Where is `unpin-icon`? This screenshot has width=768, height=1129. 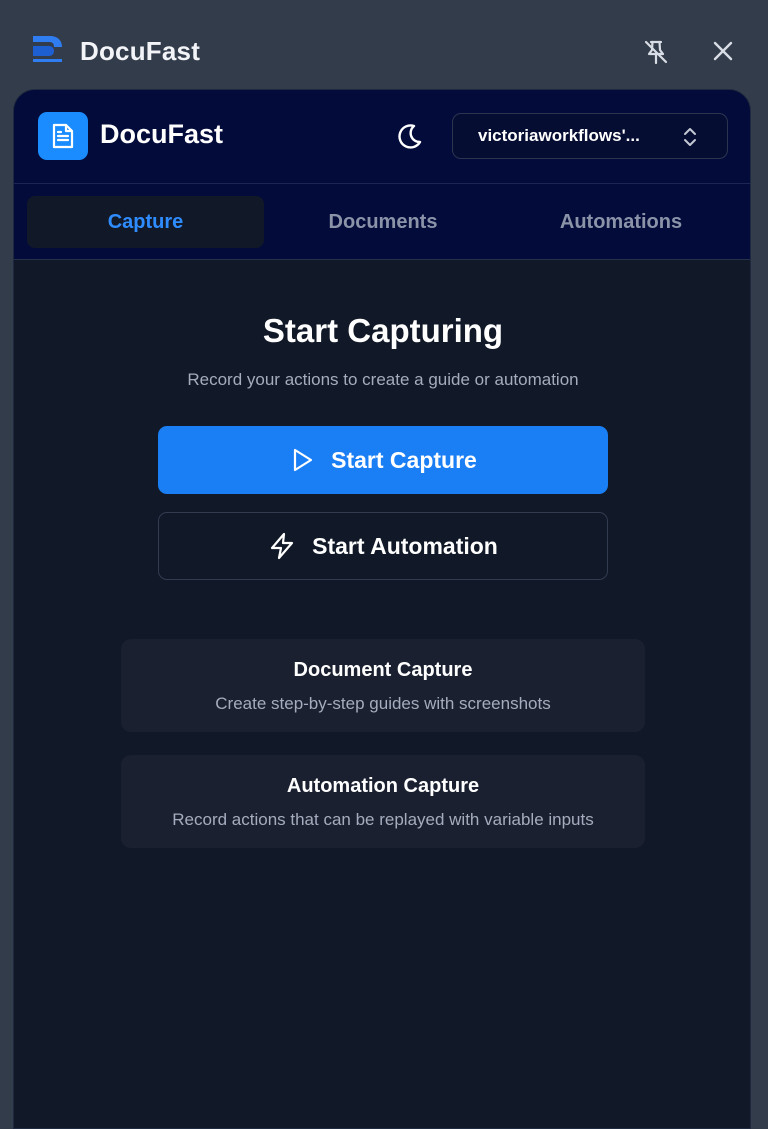
unpin-icon is located at coordinates (656, 52).